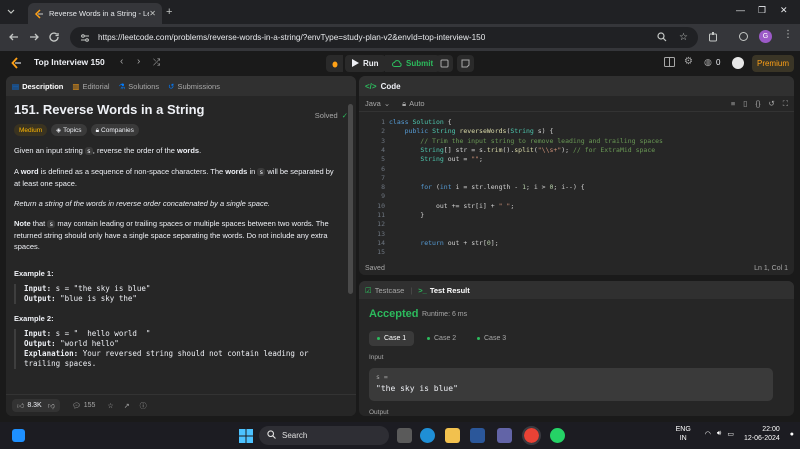 This screenshot has height=449, width=800. I want to click on notifications-icon: ●, so click(792, 434).